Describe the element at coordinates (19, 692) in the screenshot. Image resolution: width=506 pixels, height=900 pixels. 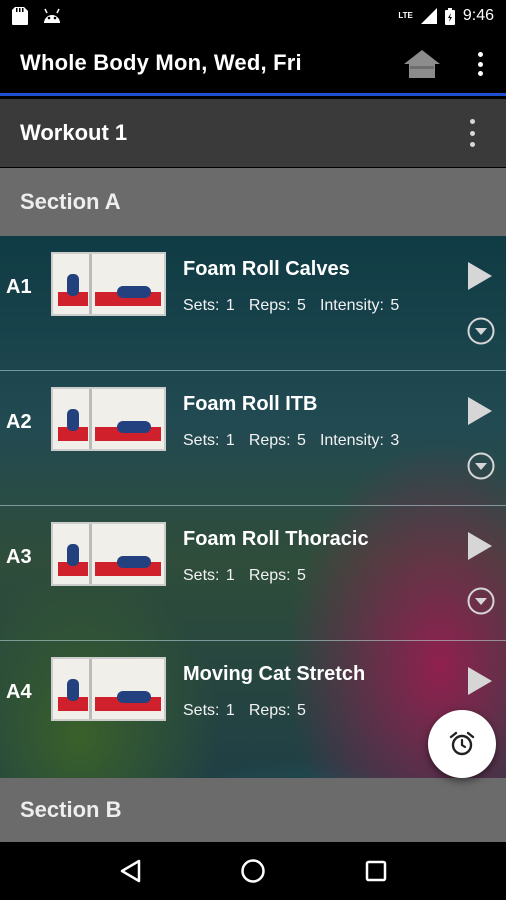
I see `exercise-code: A4` at that location.